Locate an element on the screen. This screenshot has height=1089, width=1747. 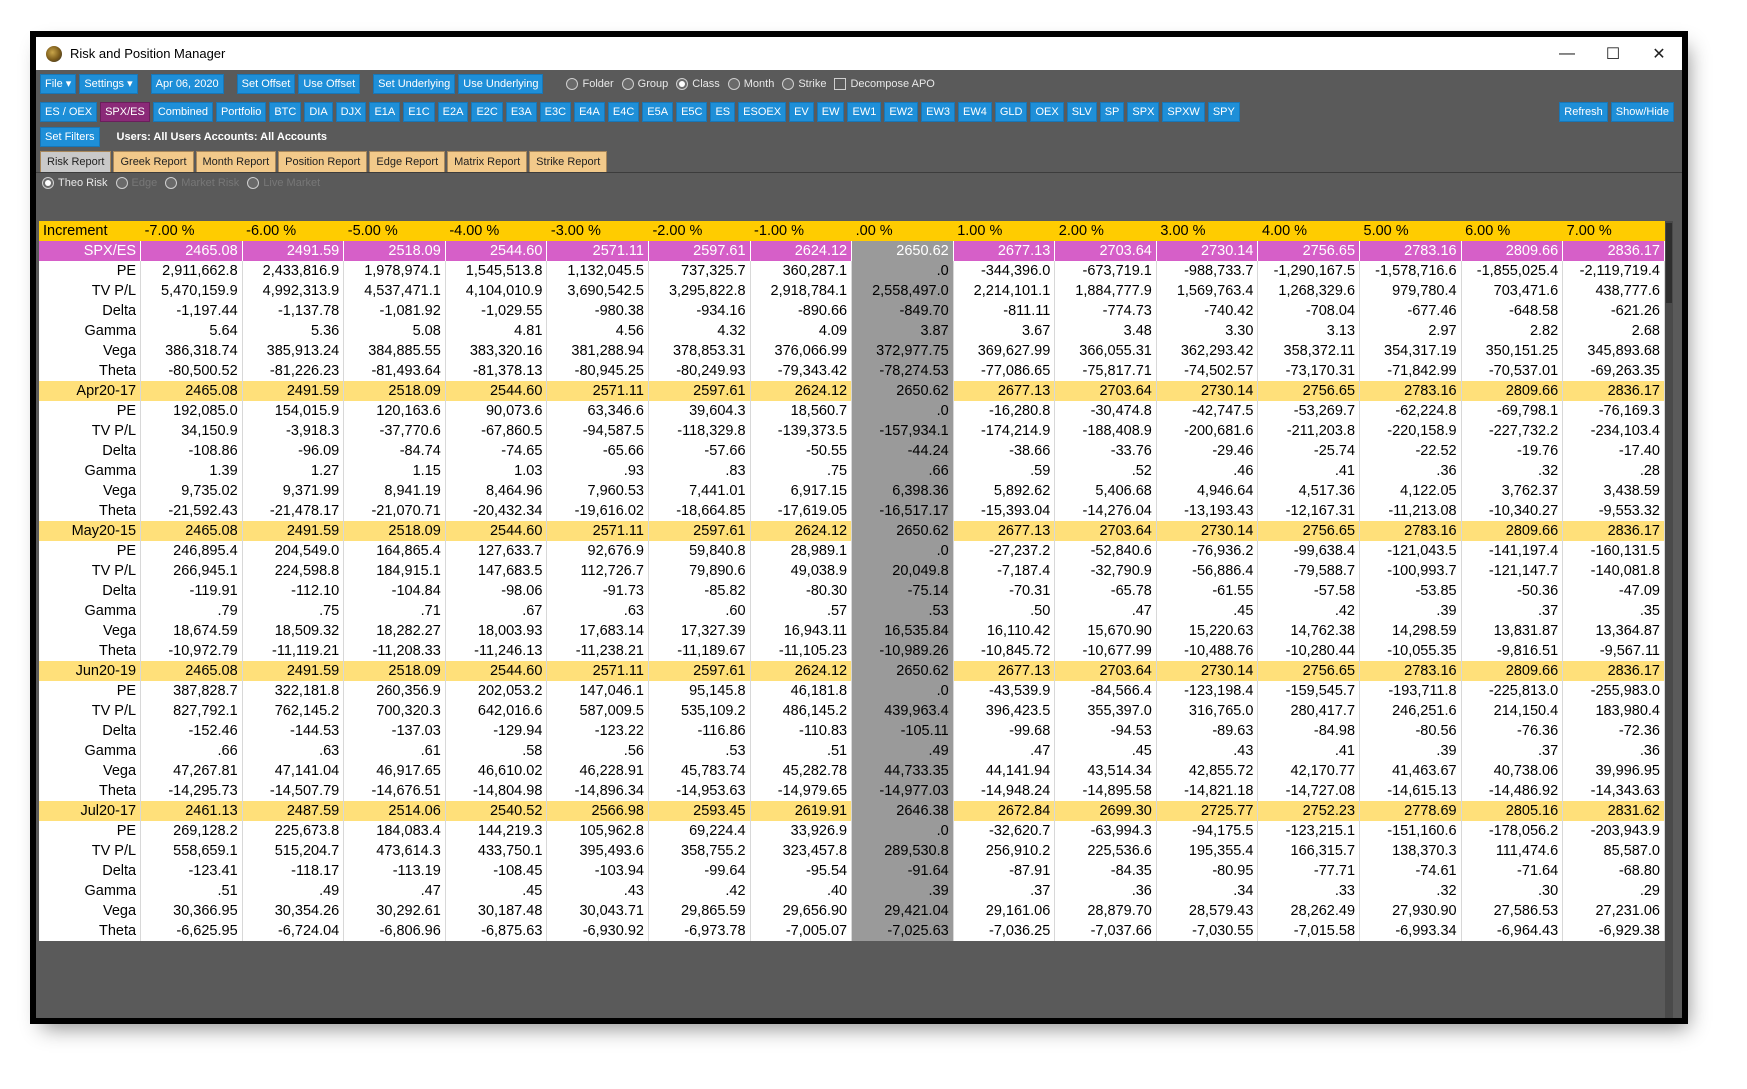
grid-cell: 4,104,010.9 is located at coordinates (496, 291).